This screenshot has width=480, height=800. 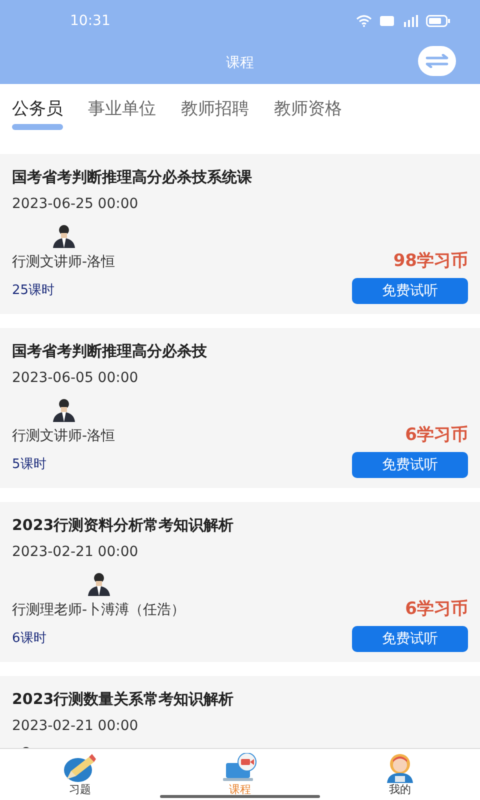 I want to click on teacher-name: 行测理老师-卜溥溥（任浩）, so click(x=99, y=610).